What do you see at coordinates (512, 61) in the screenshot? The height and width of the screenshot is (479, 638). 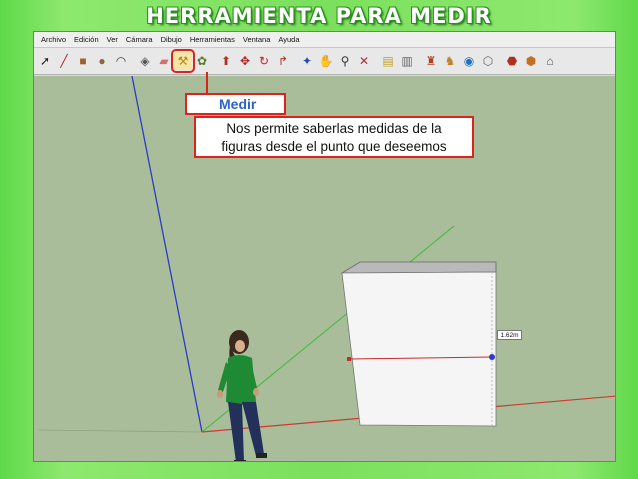 I see `photo-textures-tool-icon: ⬣` at bounding box center [512, 61].